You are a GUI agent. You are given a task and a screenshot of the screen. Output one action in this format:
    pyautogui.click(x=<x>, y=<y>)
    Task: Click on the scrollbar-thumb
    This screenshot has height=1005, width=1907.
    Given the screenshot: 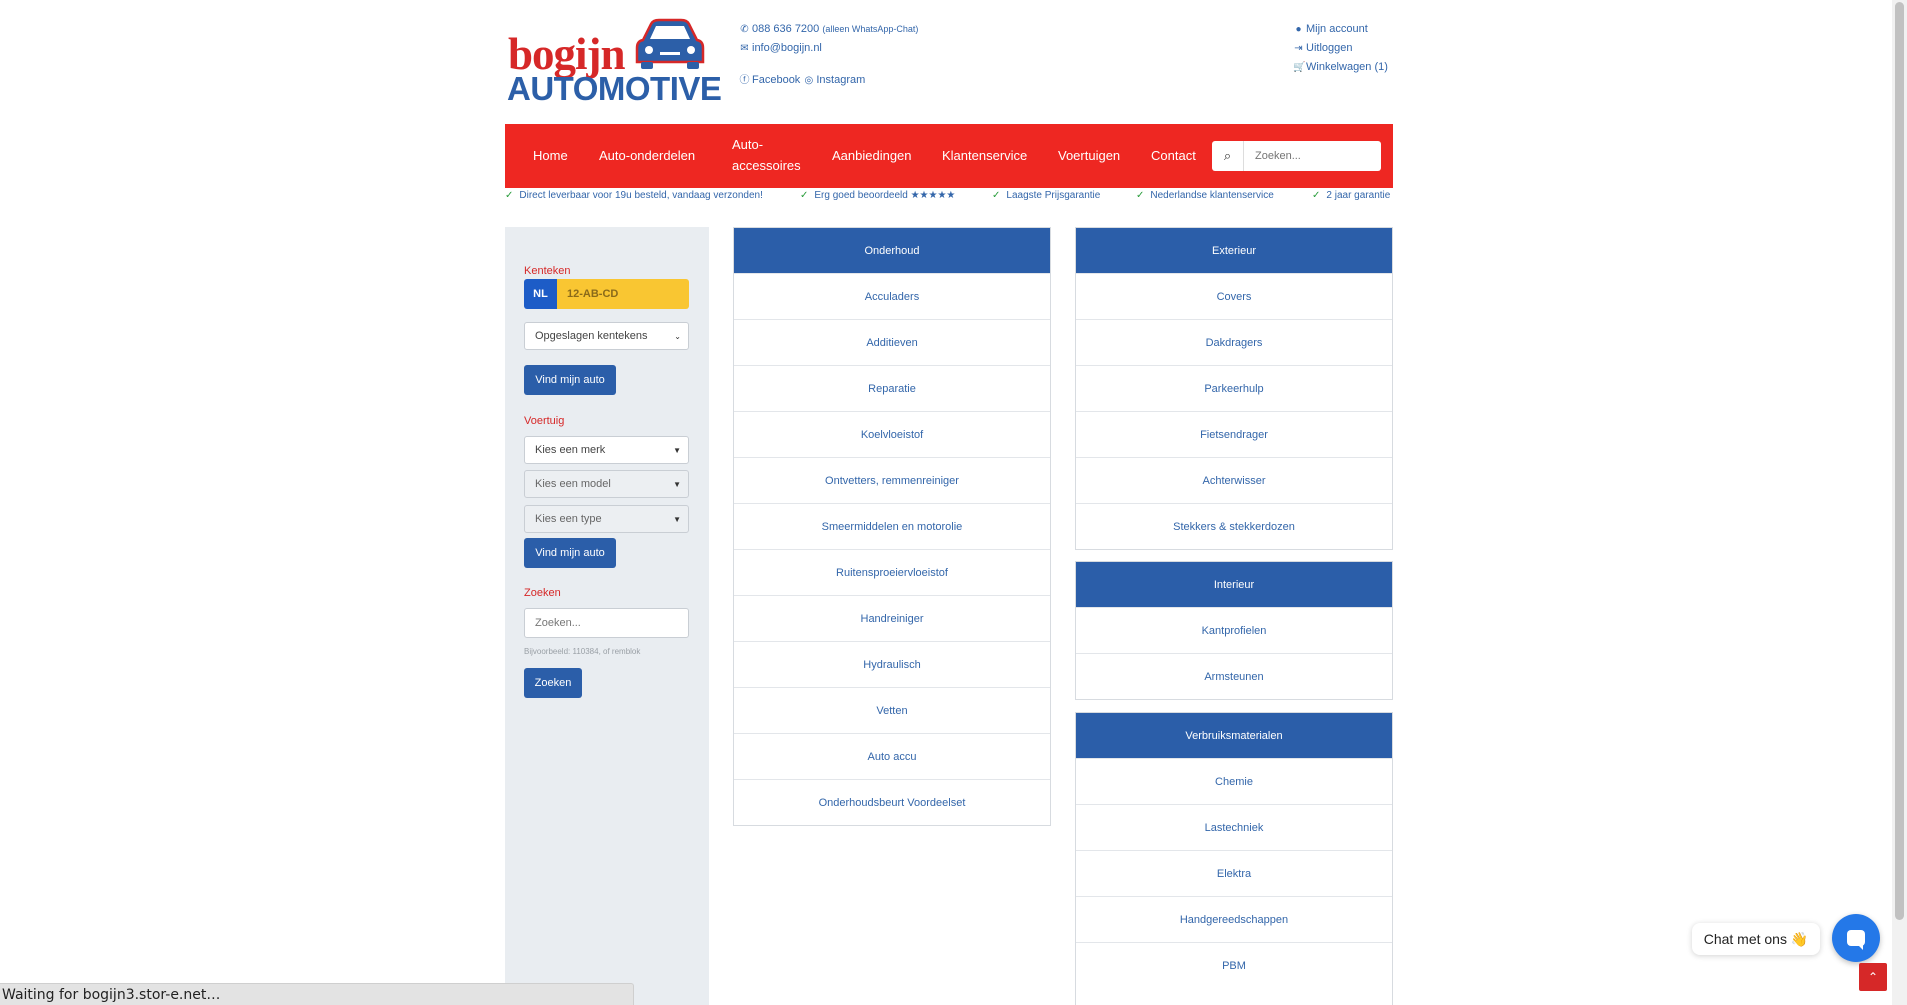 What is the action you would take?
    pyautogui.click(x=1899, y=461)
    